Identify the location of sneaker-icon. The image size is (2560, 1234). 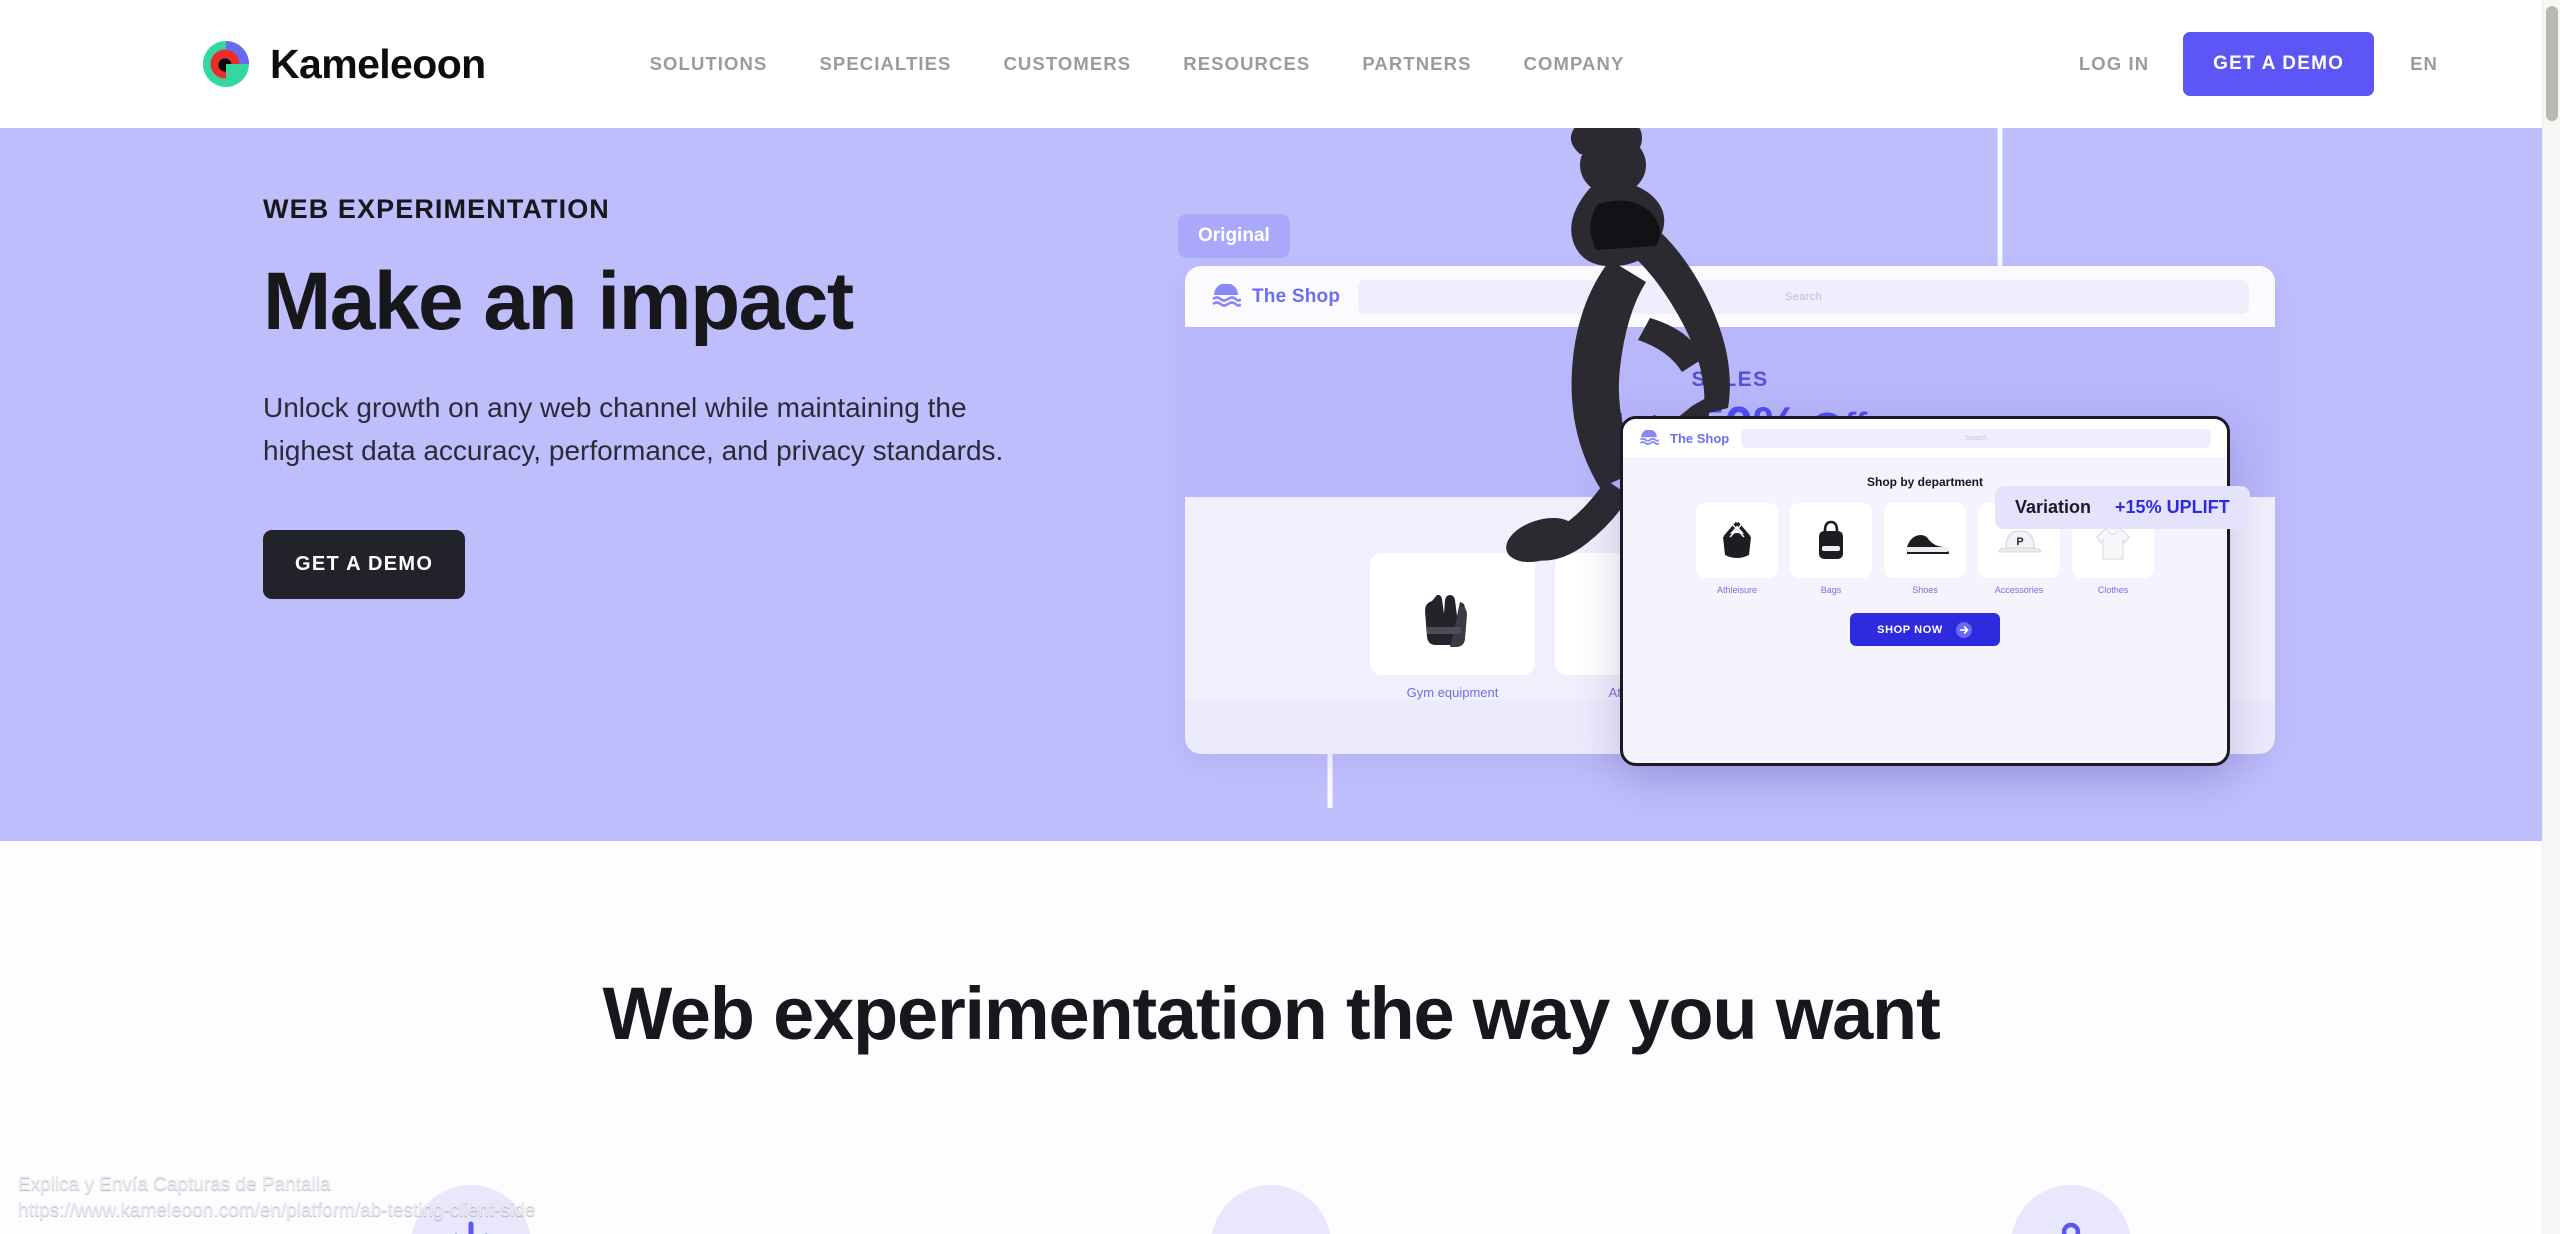
(1925, 540).